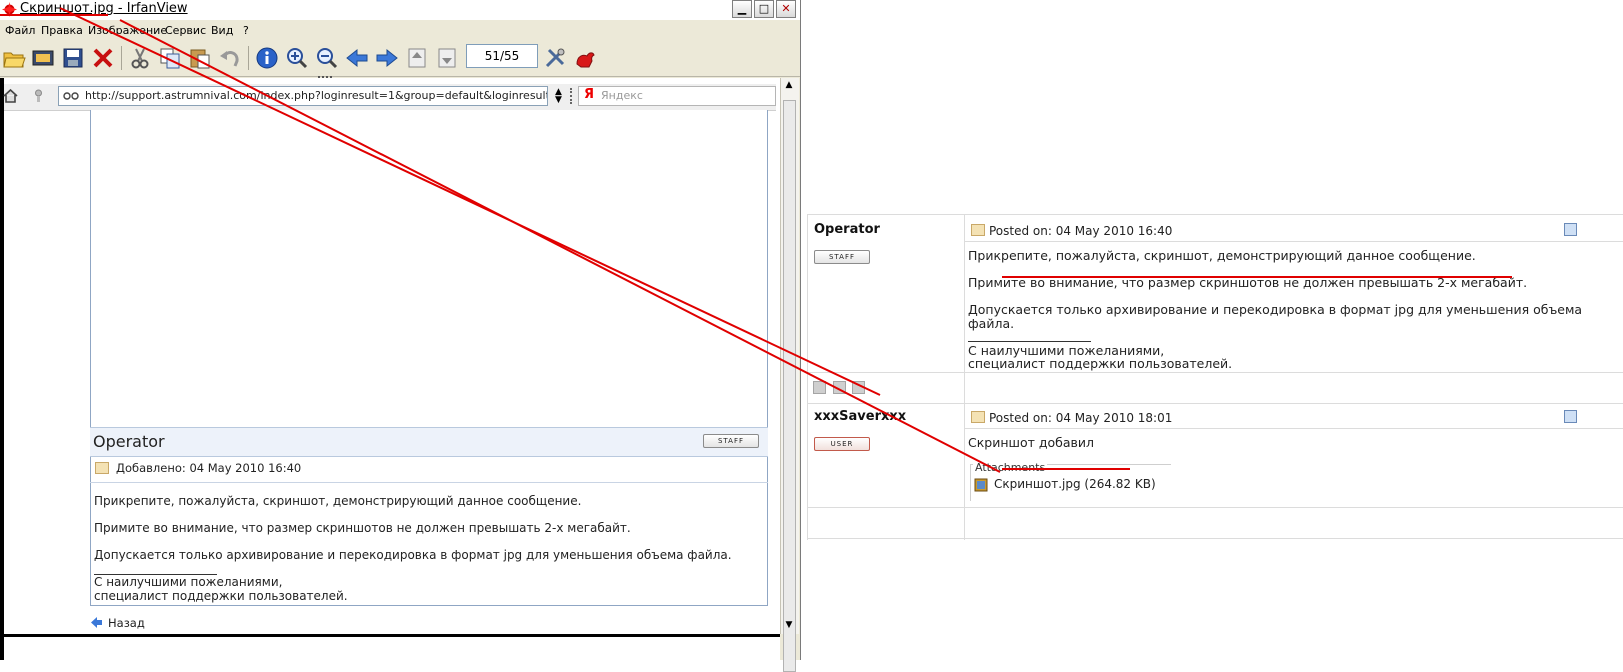 The height and width of the screenshot is (672, 1623). What do you see at coordinates (140, 58) in the screenshot?
I see `cut-icon` at bounding box center [140, 58].